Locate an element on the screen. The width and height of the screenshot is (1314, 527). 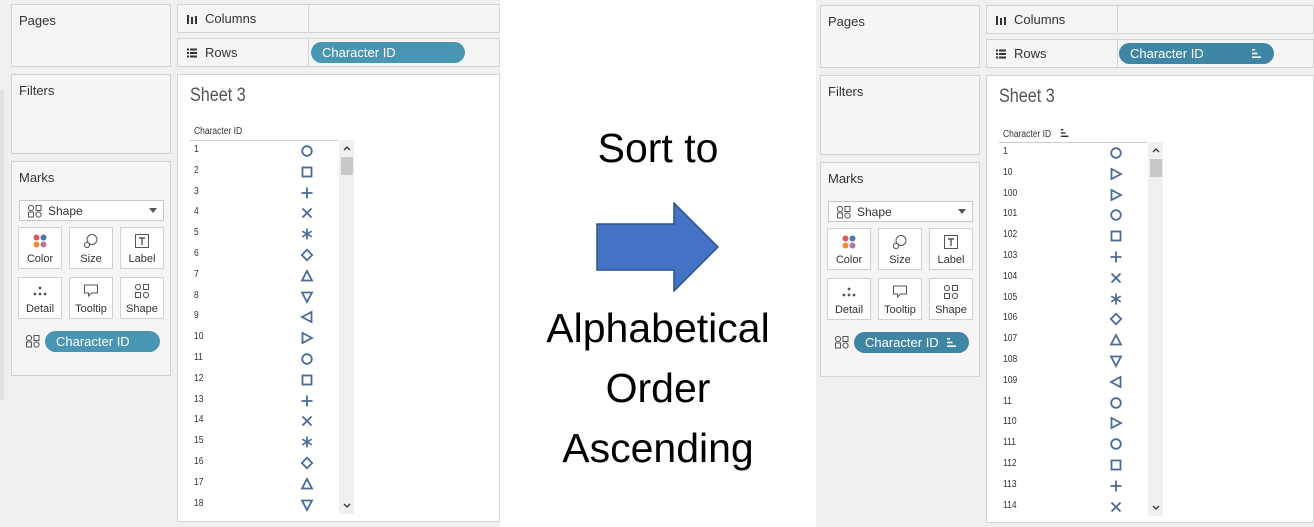
list-item: 5 is located at coordinates (264, 234).